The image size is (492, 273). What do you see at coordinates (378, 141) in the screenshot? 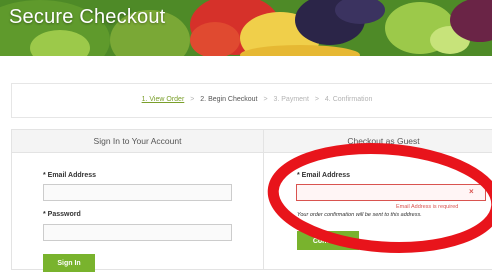
I see `guest-checkout-header: Checkout as Guest` at bounding box center [378, 141].